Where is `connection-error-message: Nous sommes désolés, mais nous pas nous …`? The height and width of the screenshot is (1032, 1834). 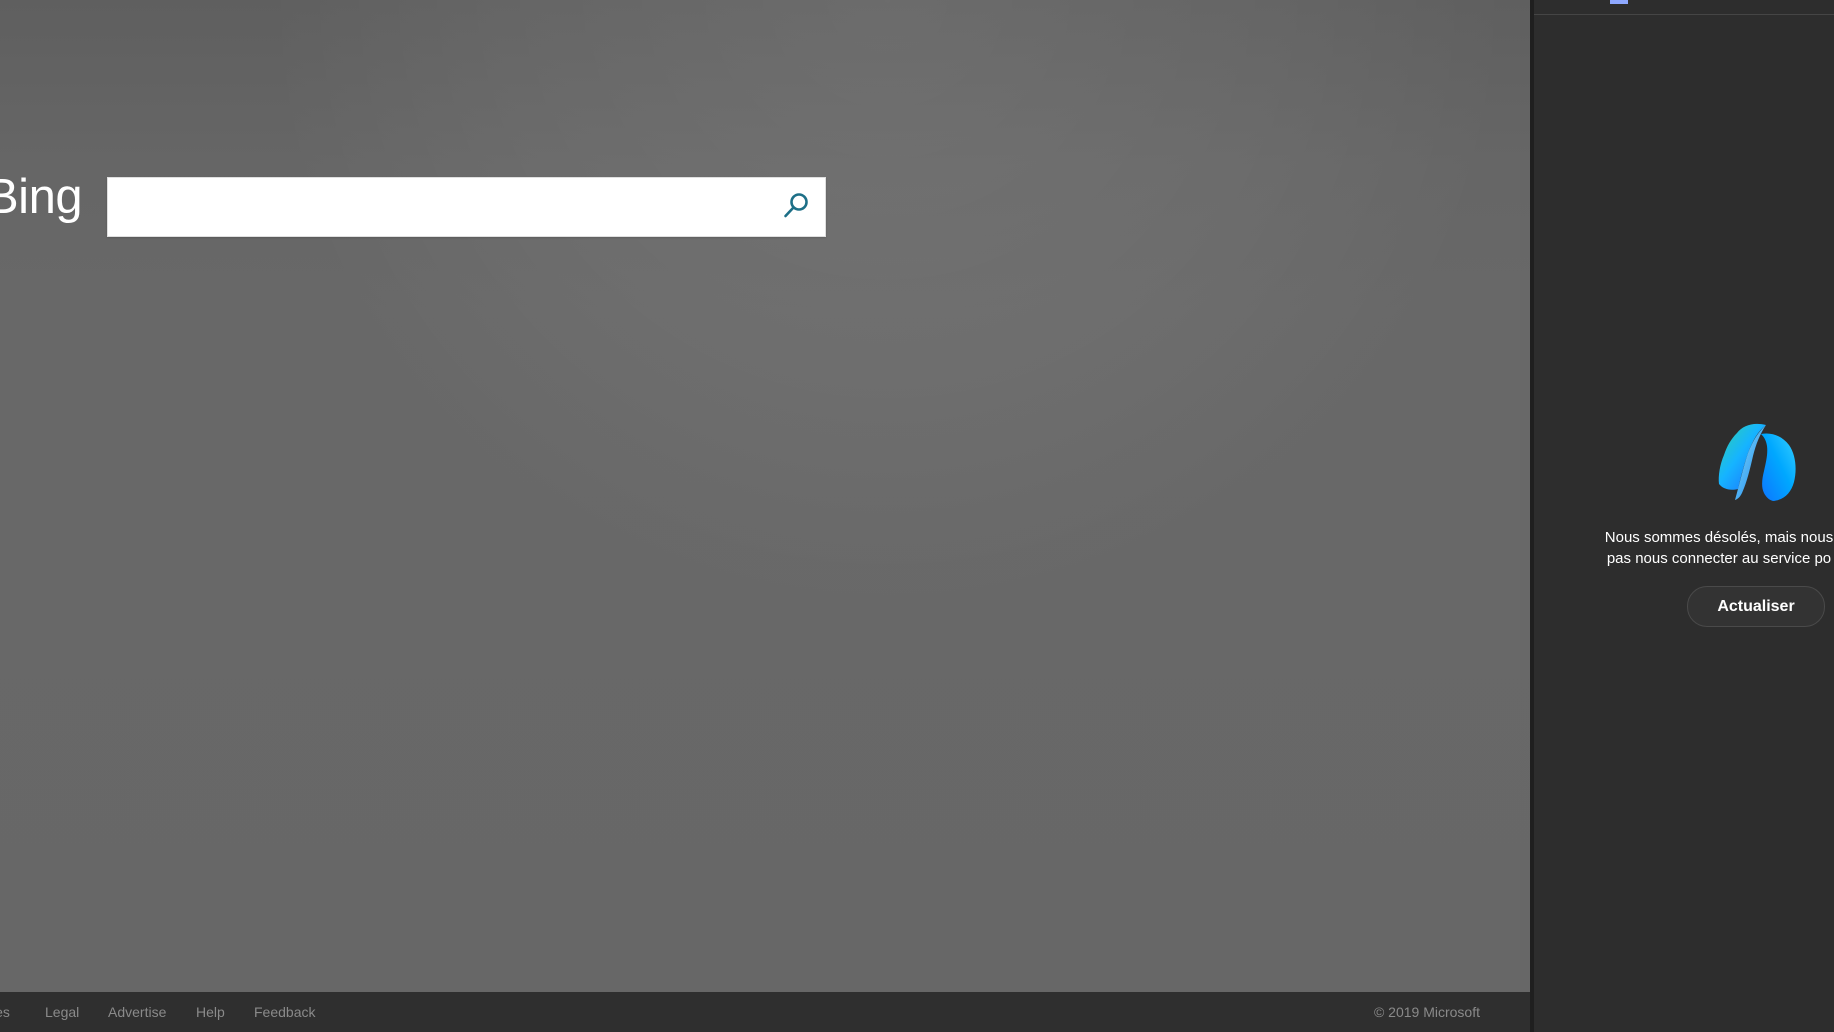 connection-error-message: Nous sommes désolés, mais nous pas nous … is located at coordinates (1714, 548).